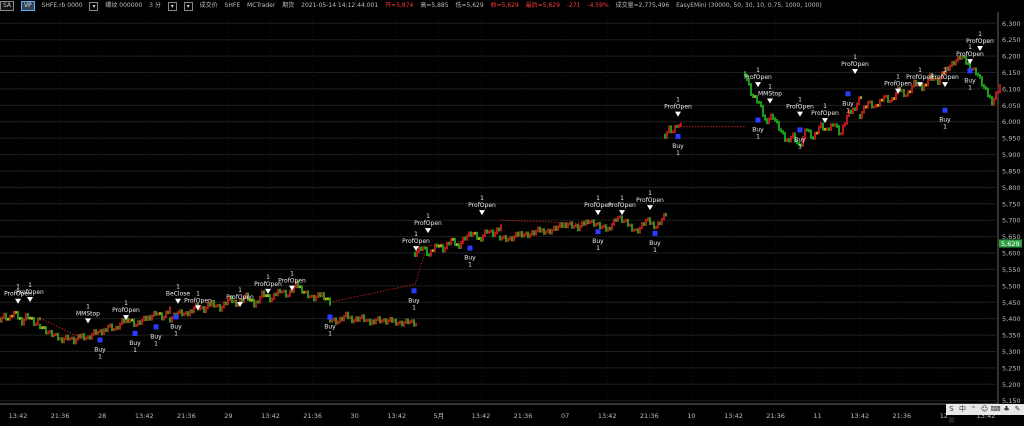  Describe the element at coordinates (94, 6) in the screenshot. I see `symbol-dropdown-button: ▾` at that location.